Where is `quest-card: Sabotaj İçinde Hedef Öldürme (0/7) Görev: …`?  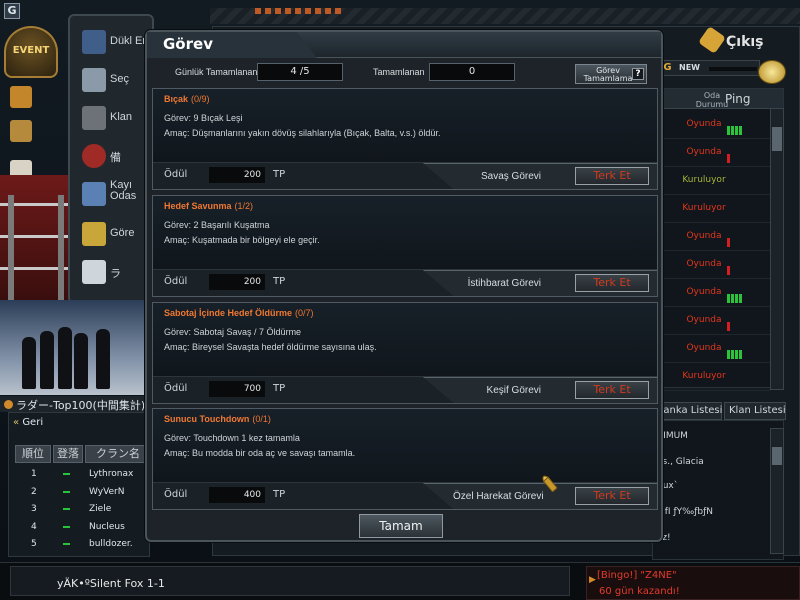 quest-card: Sabotaj İçinde Hedef Öldürme (0/7) Görev: … is located at coordinates (405, 353).